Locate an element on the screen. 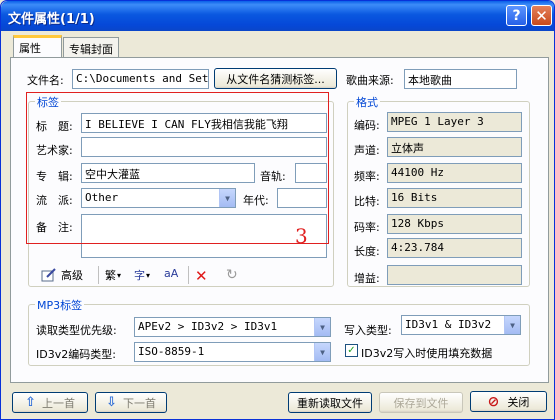 The height and width of the screenshot is (420, 555). id3v2-encoding-value: ISO-8859-1 is located at coordinates (171, 351).